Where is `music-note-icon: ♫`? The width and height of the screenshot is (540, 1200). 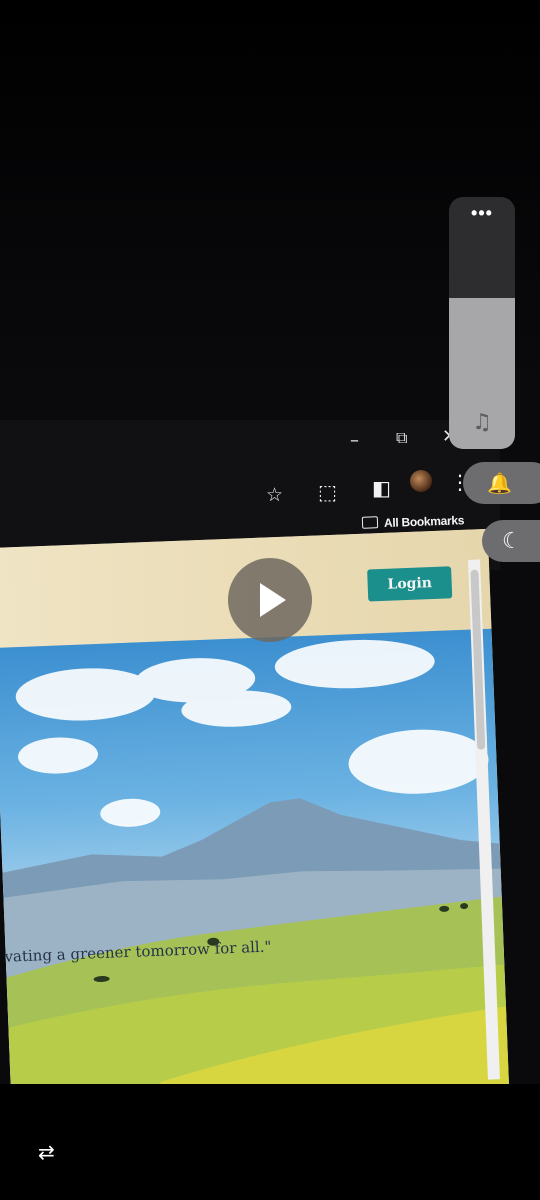 music-note-icon: ♫ is located at coordinates (482, 422).